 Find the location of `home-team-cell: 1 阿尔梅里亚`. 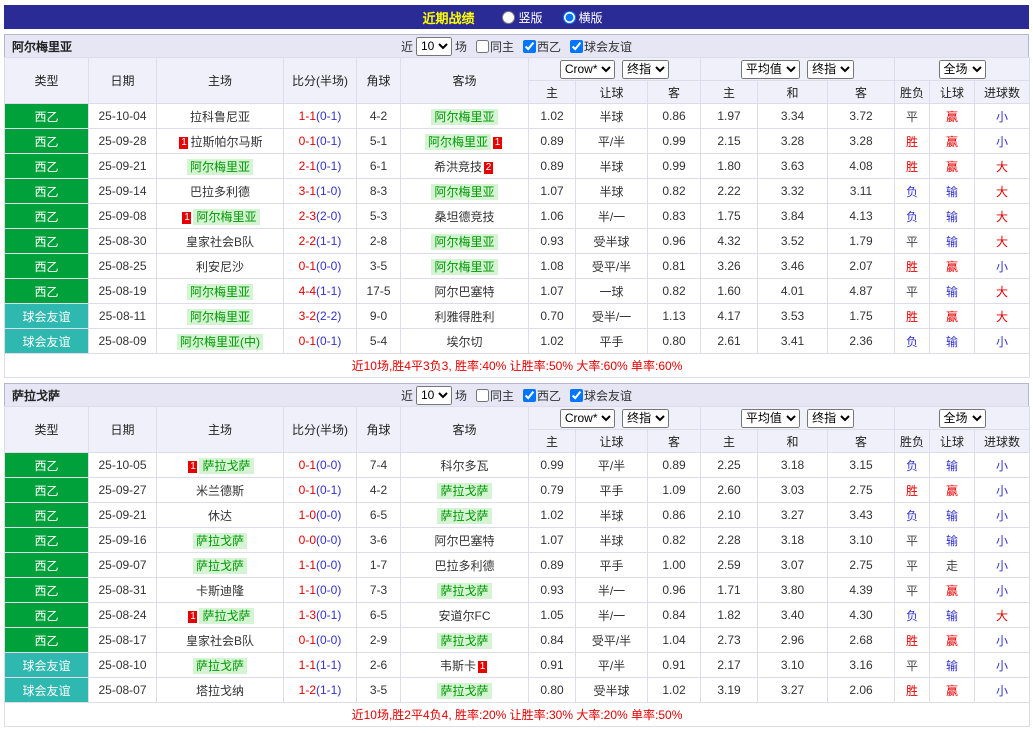

home-team-cell: 1 阿尔梅里亚 is located at coordinates (220, 216).